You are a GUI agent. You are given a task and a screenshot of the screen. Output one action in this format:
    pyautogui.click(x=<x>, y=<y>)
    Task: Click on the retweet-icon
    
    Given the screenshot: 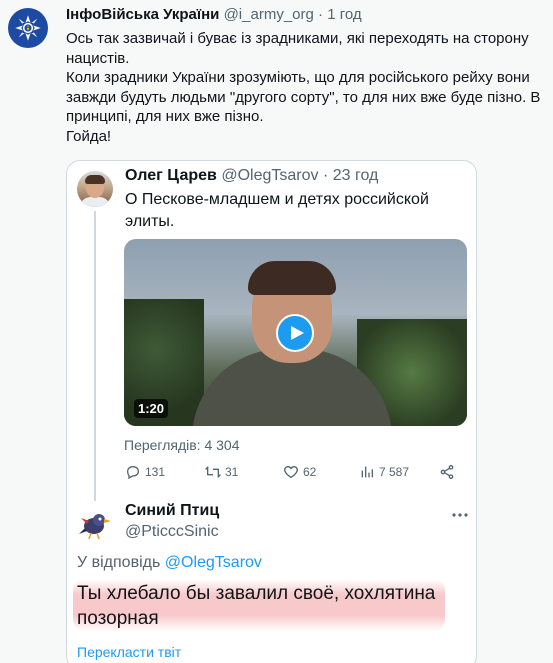 What is the action you would take?
    pyautogui.click(x=213, y=472)
    